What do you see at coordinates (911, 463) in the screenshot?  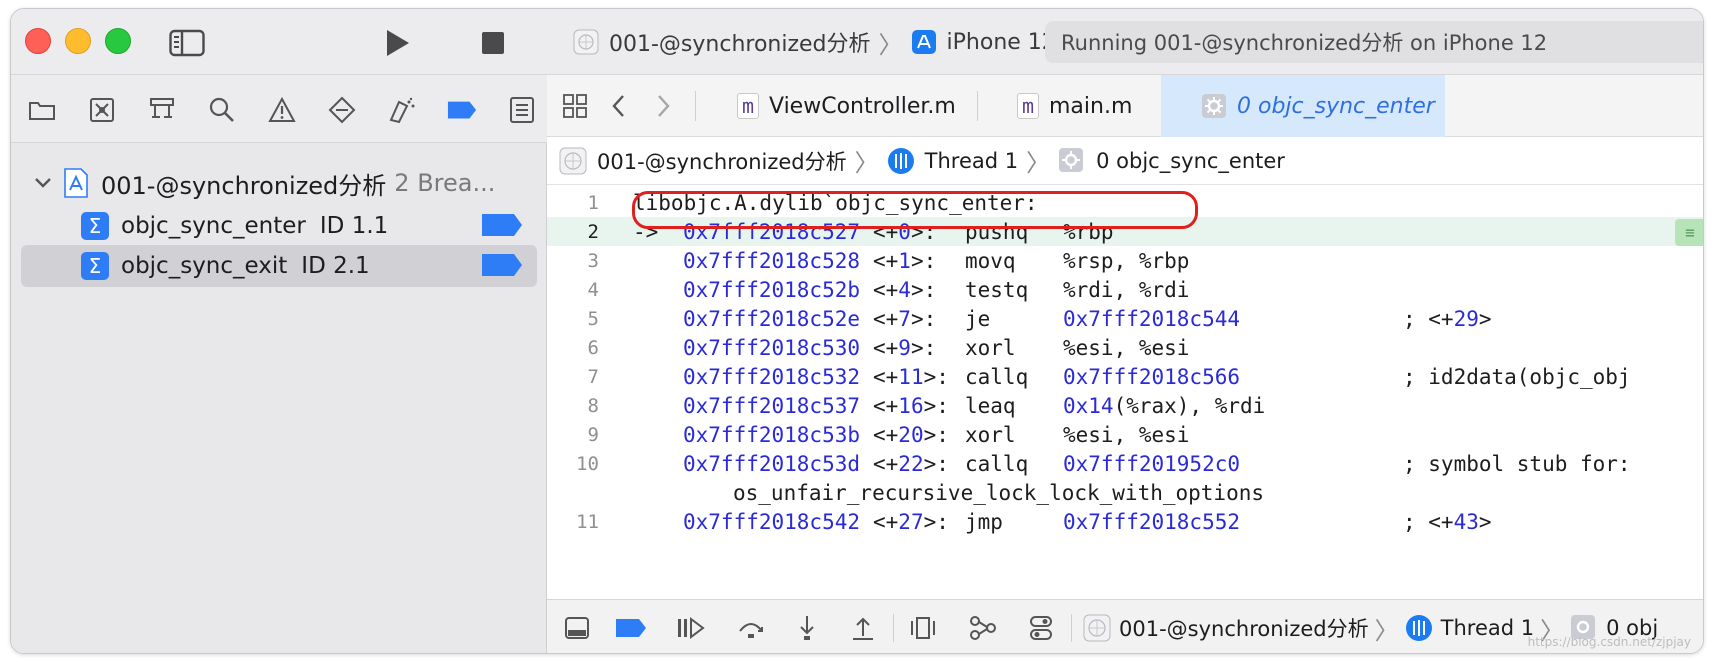 I see `offset-value: 22` at bounding box center [911, 463].